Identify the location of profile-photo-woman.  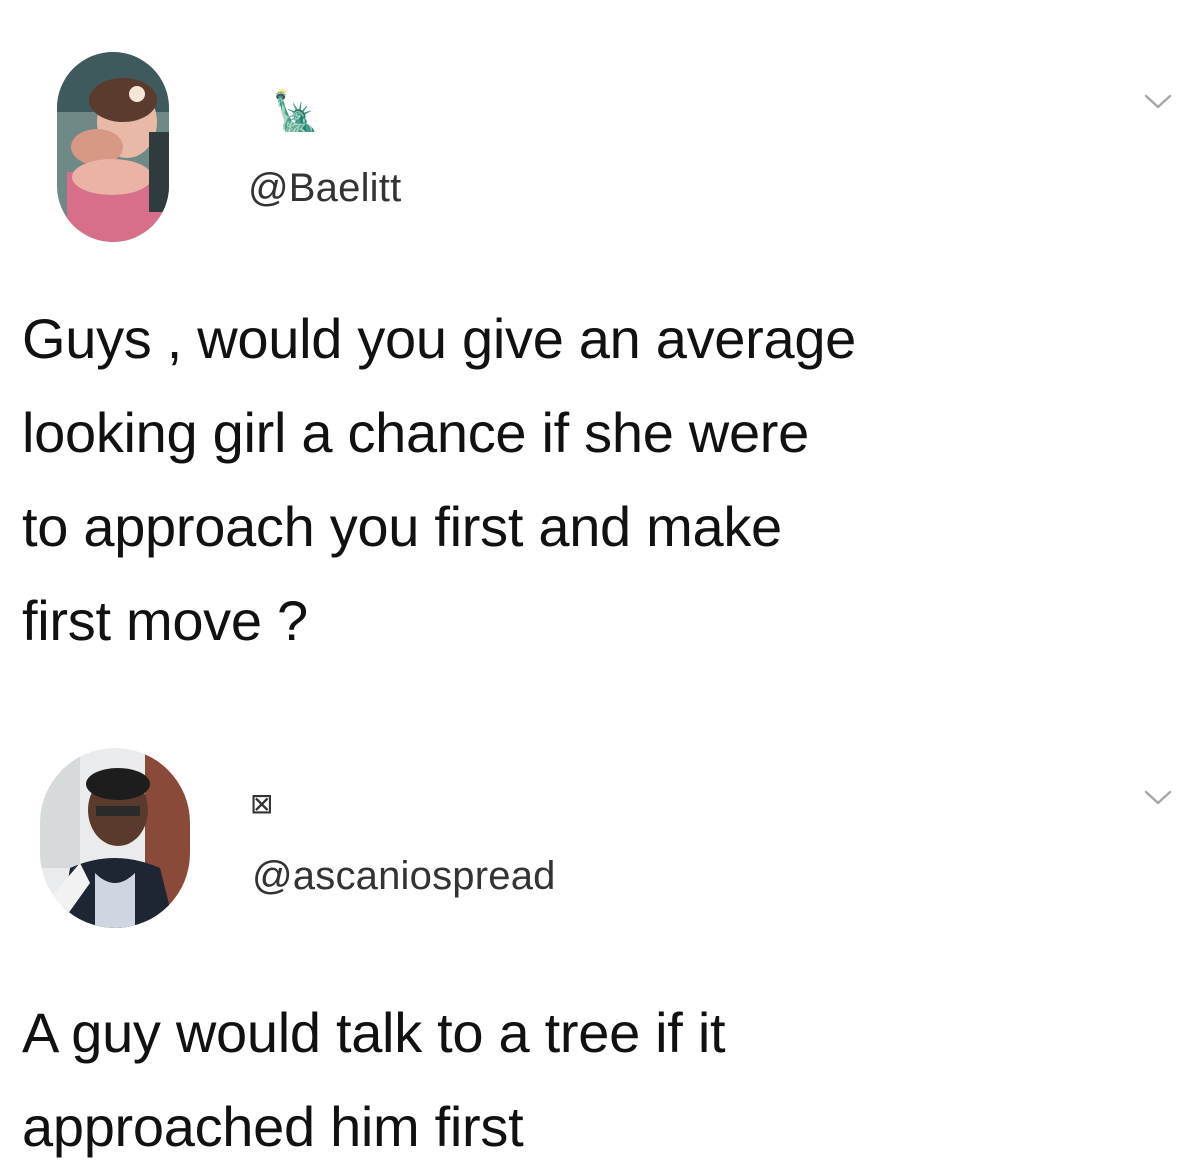
(113, 147).